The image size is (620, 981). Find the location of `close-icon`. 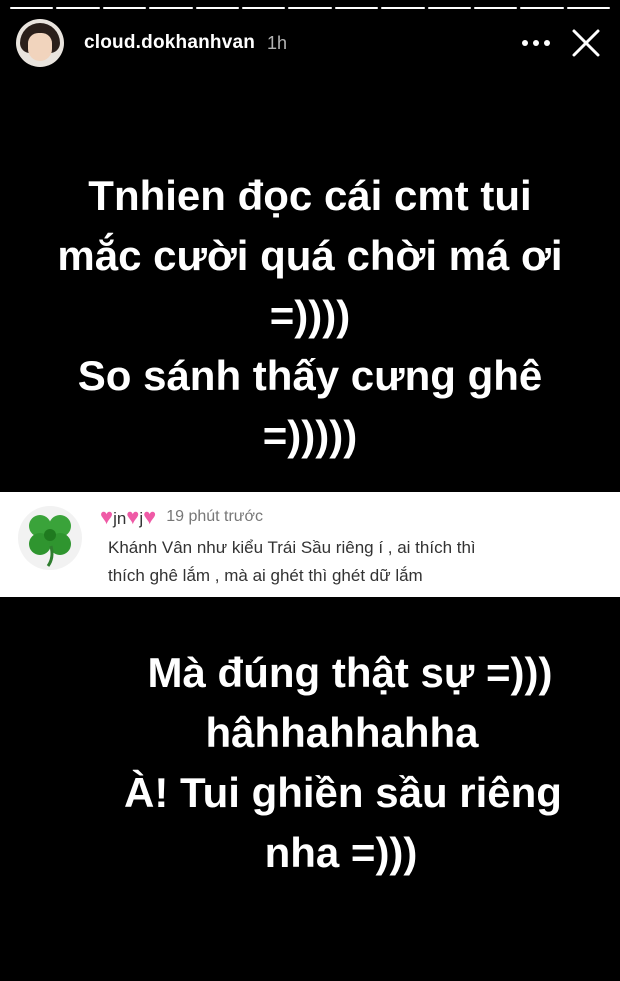

close-icon is located at coordinates (586, 43).